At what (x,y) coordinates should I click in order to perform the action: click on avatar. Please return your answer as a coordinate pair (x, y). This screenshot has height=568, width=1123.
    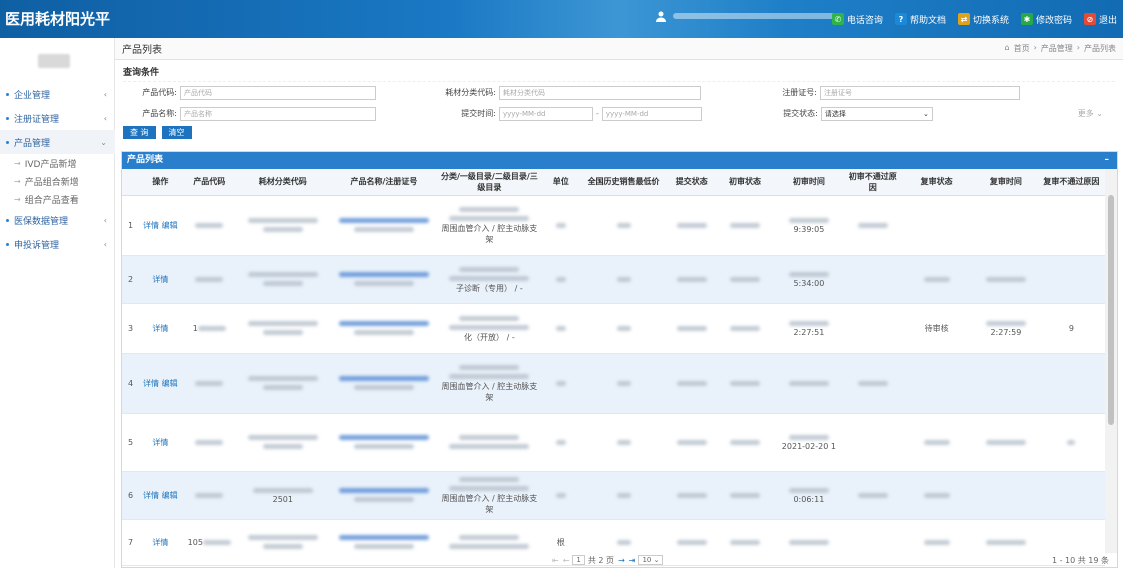
    Looking at the image, I should click on (54, 61).